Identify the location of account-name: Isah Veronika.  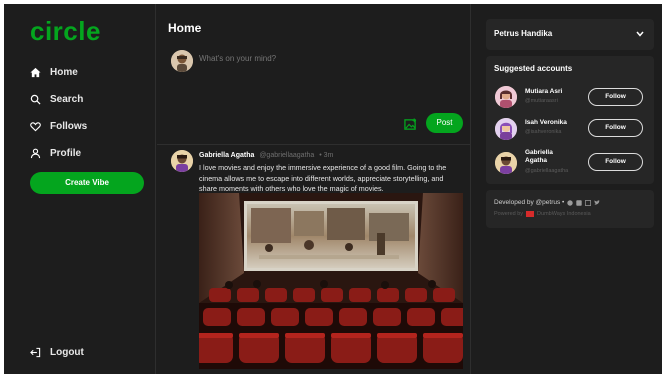
(546, 123).